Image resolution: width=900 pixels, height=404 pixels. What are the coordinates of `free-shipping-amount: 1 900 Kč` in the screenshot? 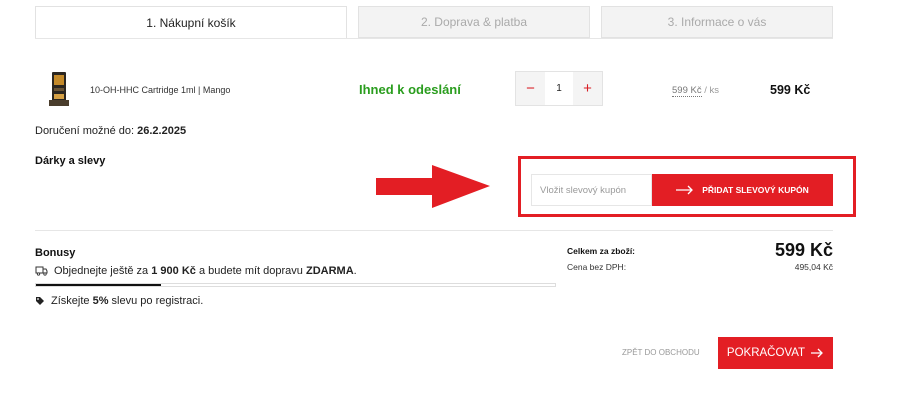 It's located at (173, 271).